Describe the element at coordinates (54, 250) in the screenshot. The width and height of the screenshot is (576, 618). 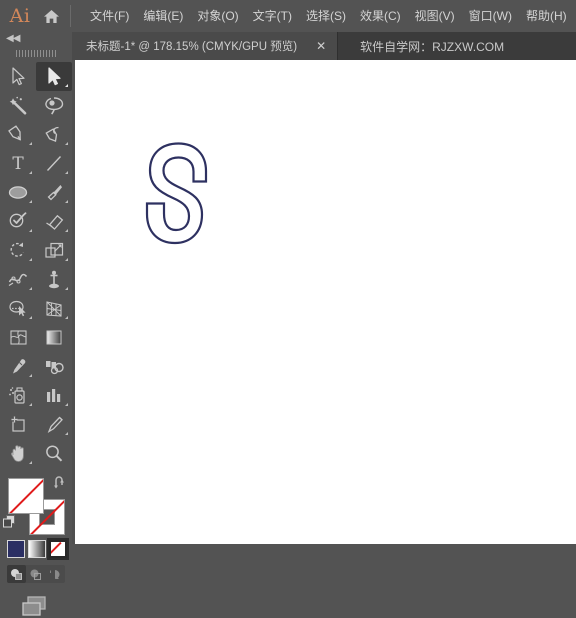
I see `scale-tool` at that location.